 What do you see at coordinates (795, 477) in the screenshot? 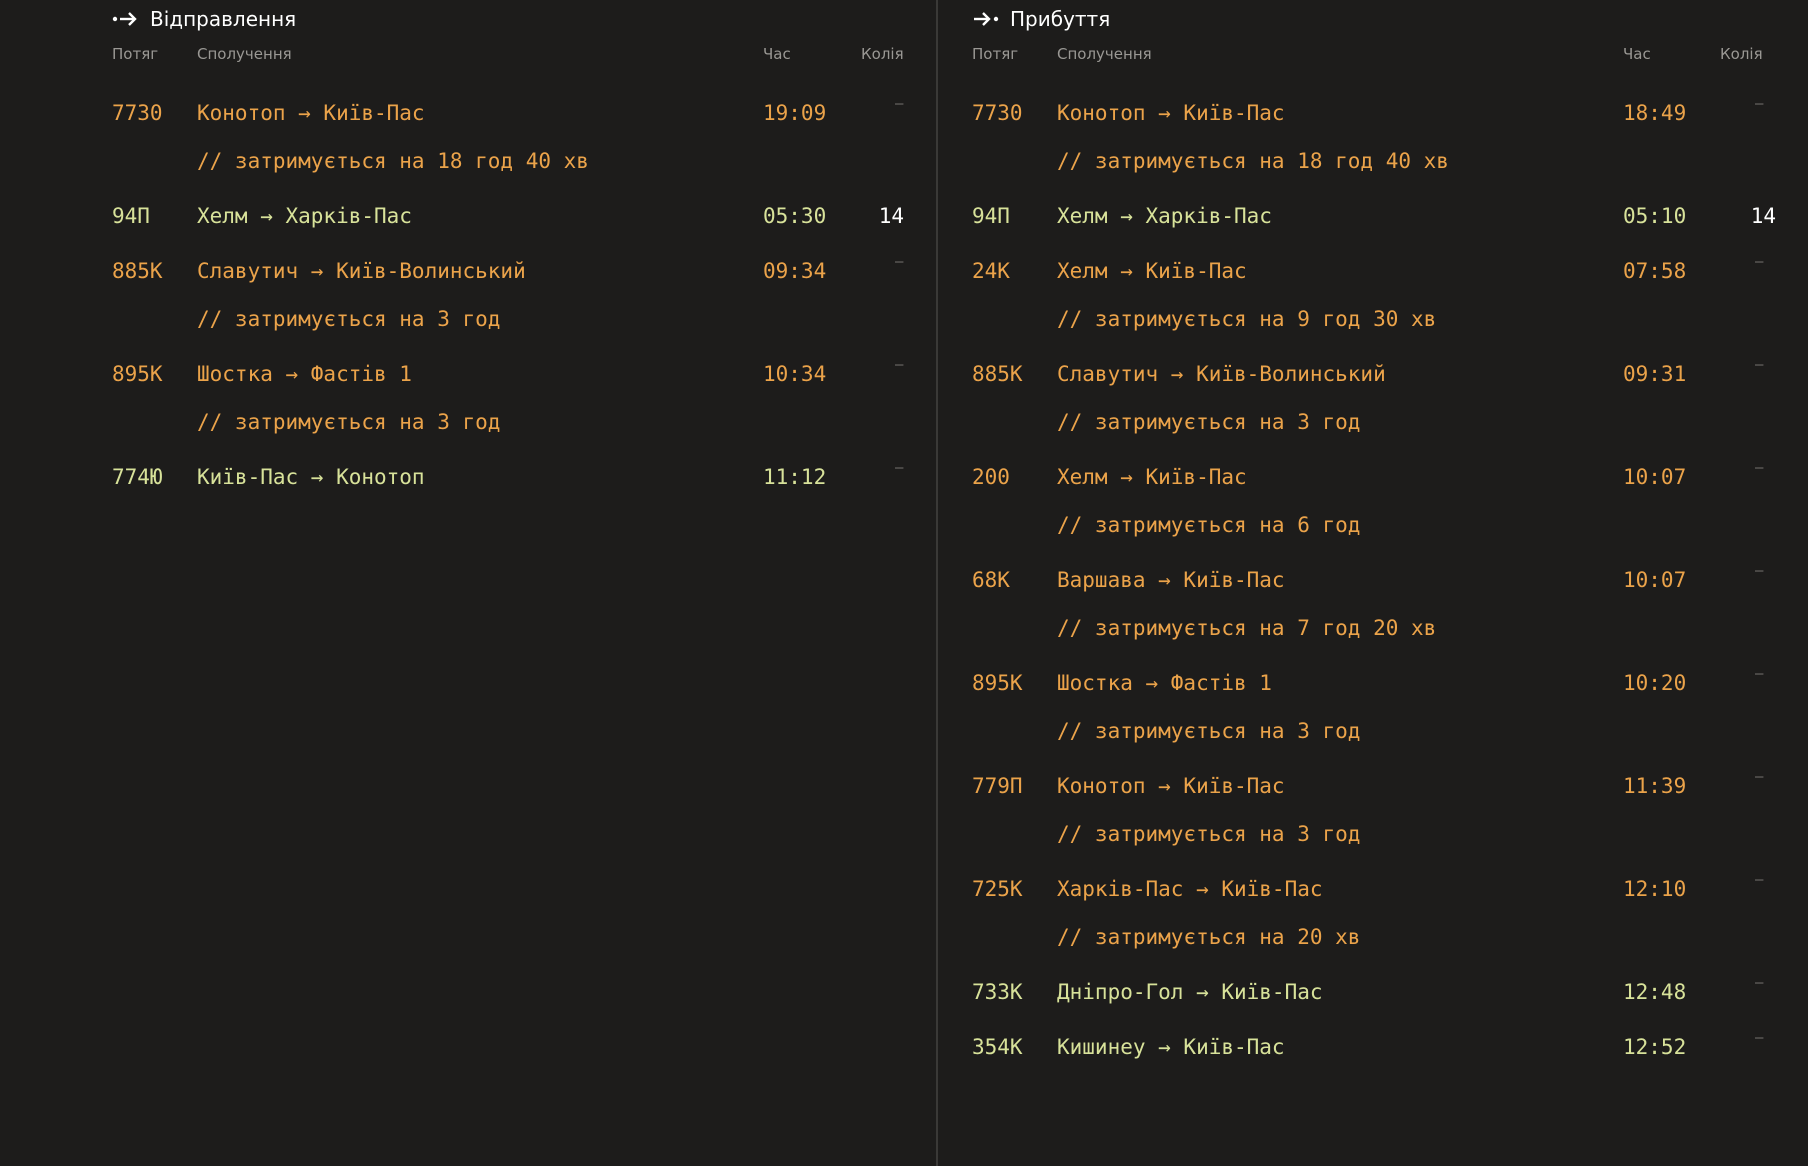
I see `time: 11:12` at bounding box center [795, 477].